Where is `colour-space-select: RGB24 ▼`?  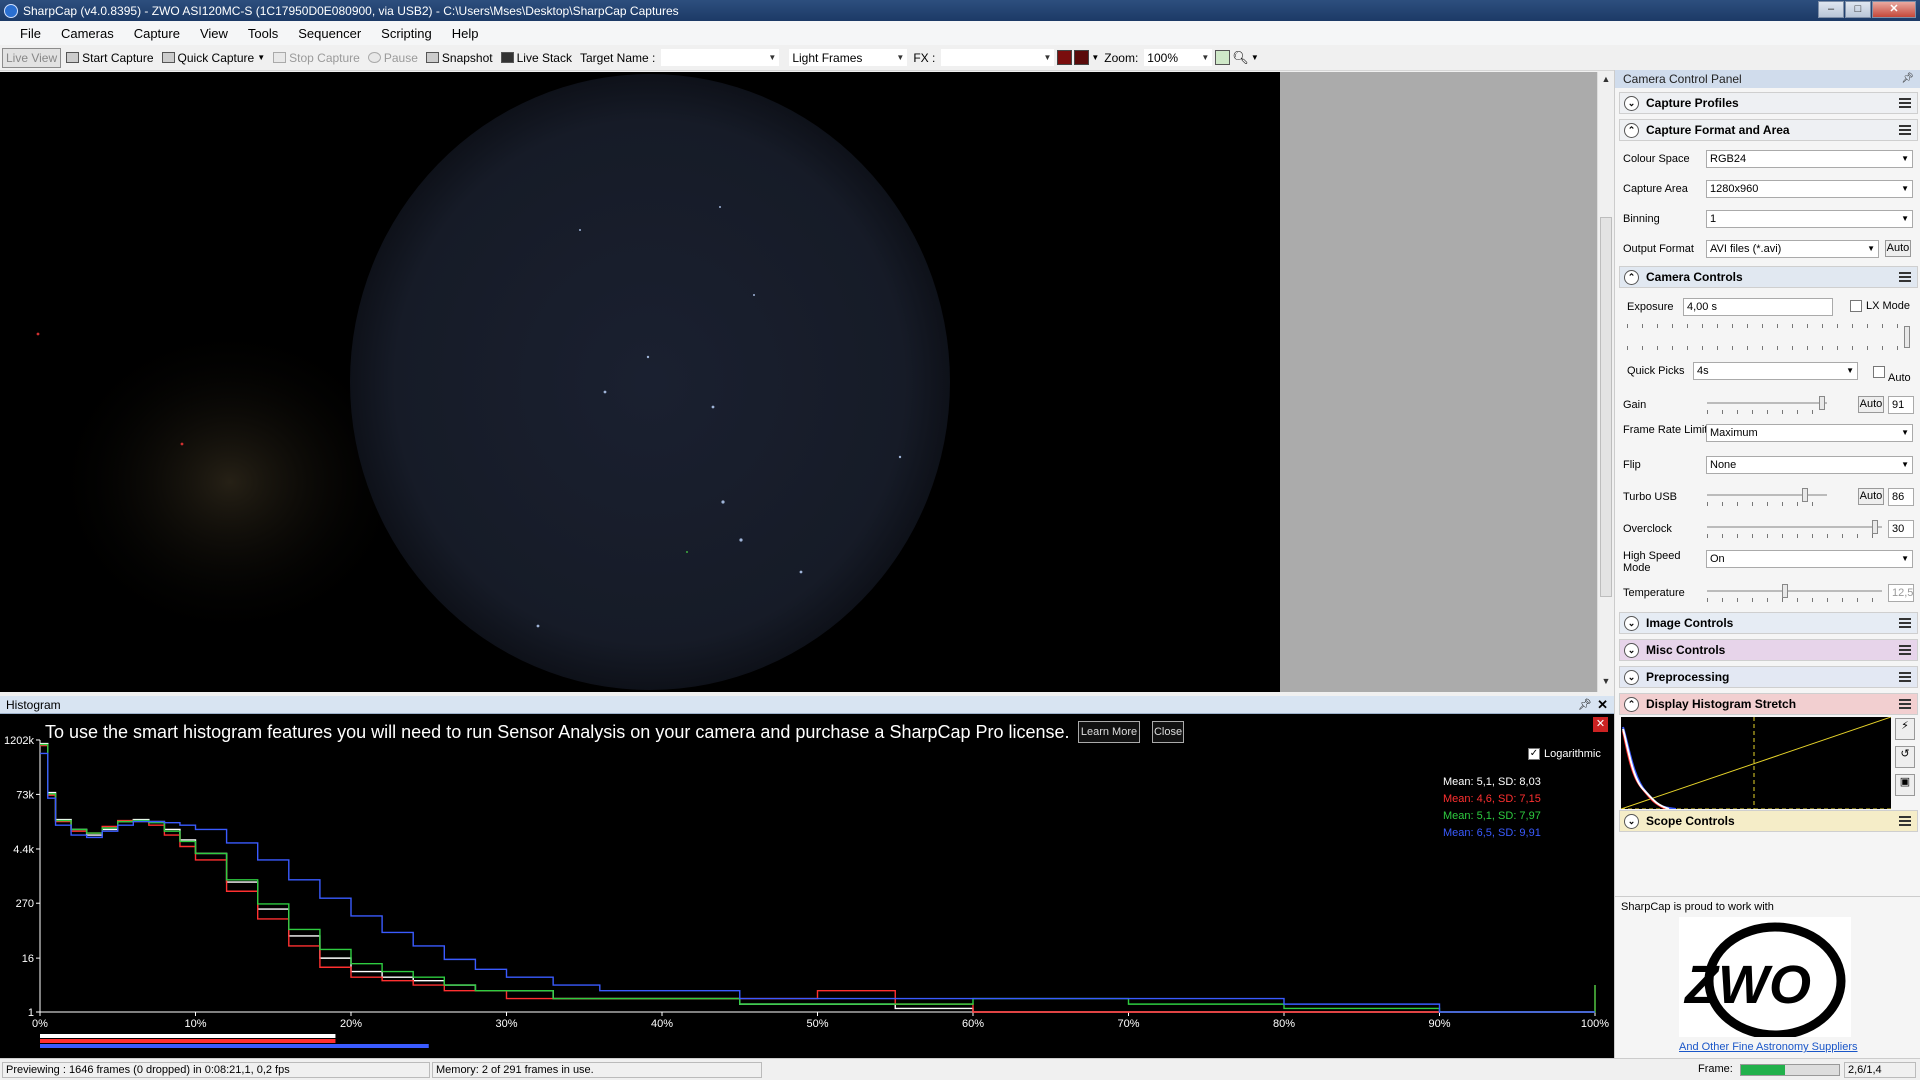
colour-space-select: RGB24 ▼ is located at coordinates (1809, 159).